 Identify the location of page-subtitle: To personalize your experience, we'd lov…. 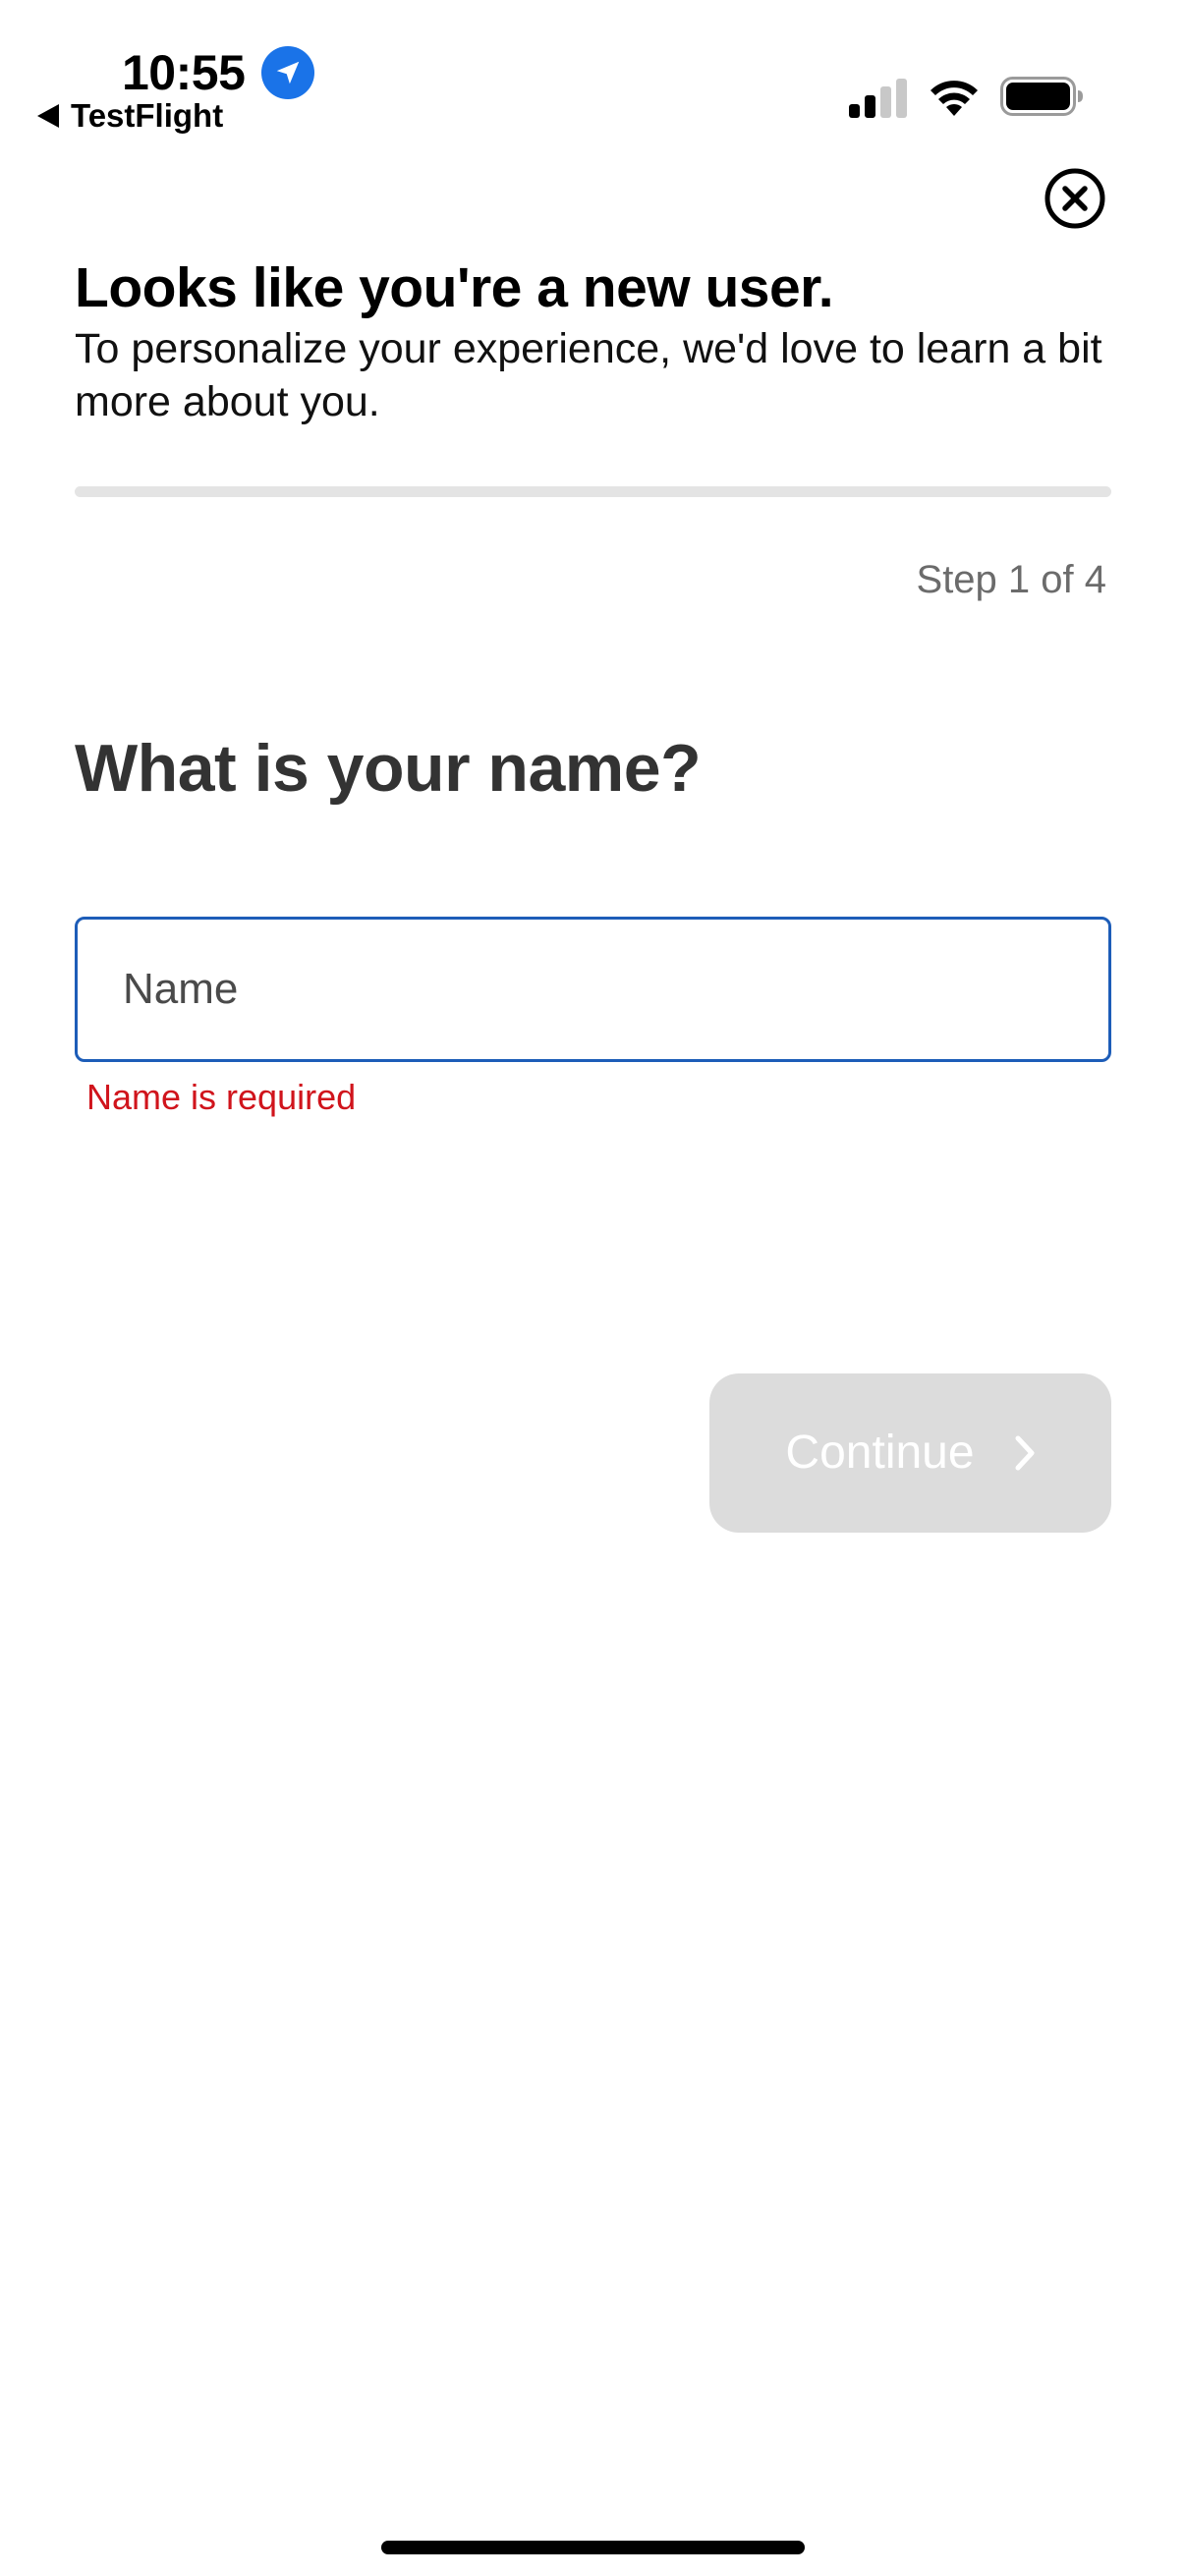
(589, 375).